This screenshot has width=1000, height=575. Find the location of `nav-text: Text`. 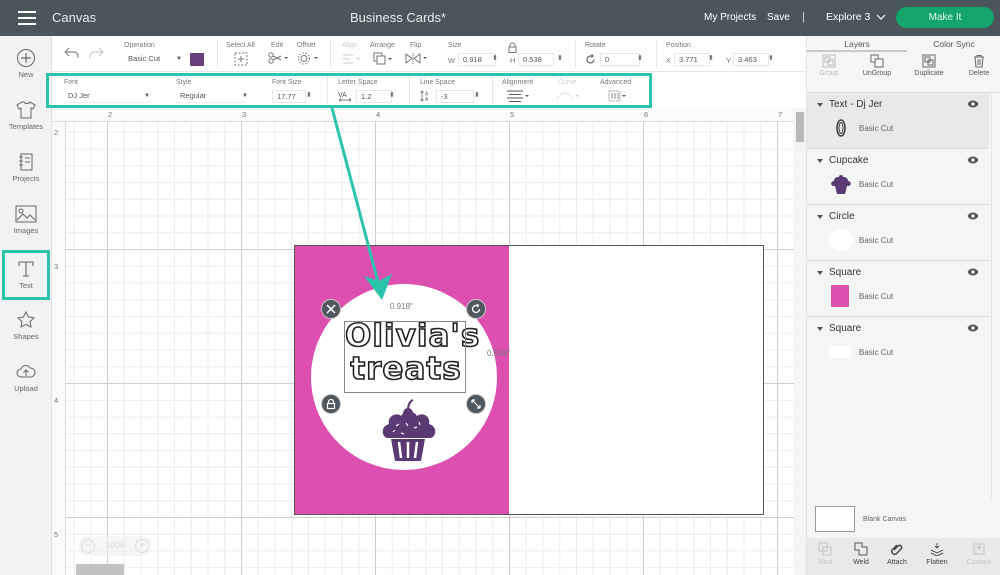

nav-text: Text is located at coordinates (26, 275).